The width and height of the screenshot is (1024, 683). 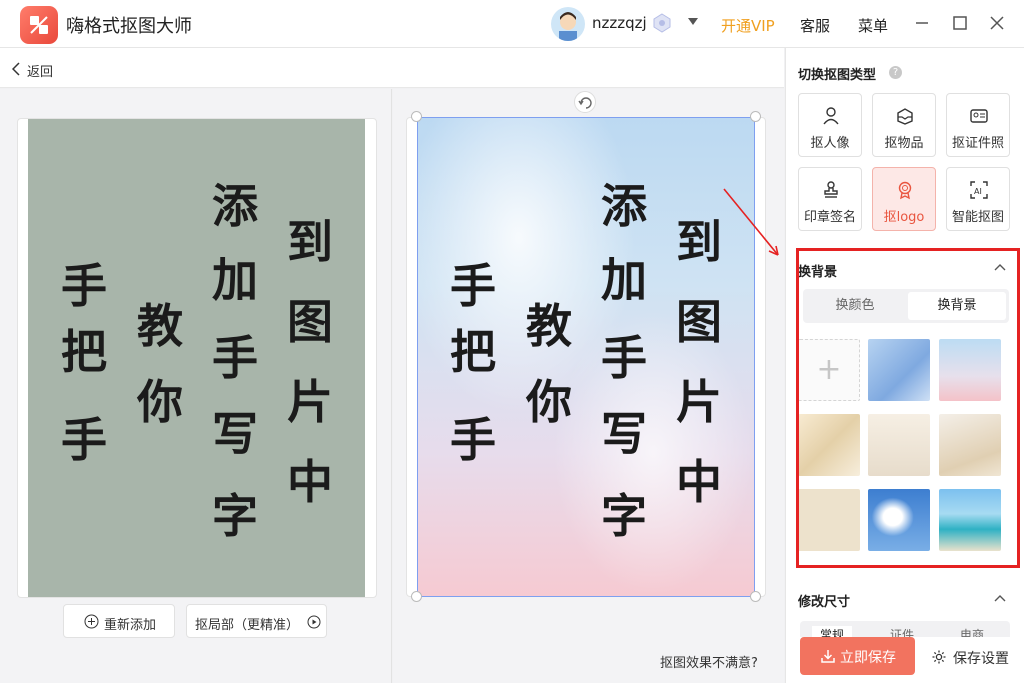 I want to click on type-logo-button: 抠logo, so click(x=904, y=199).